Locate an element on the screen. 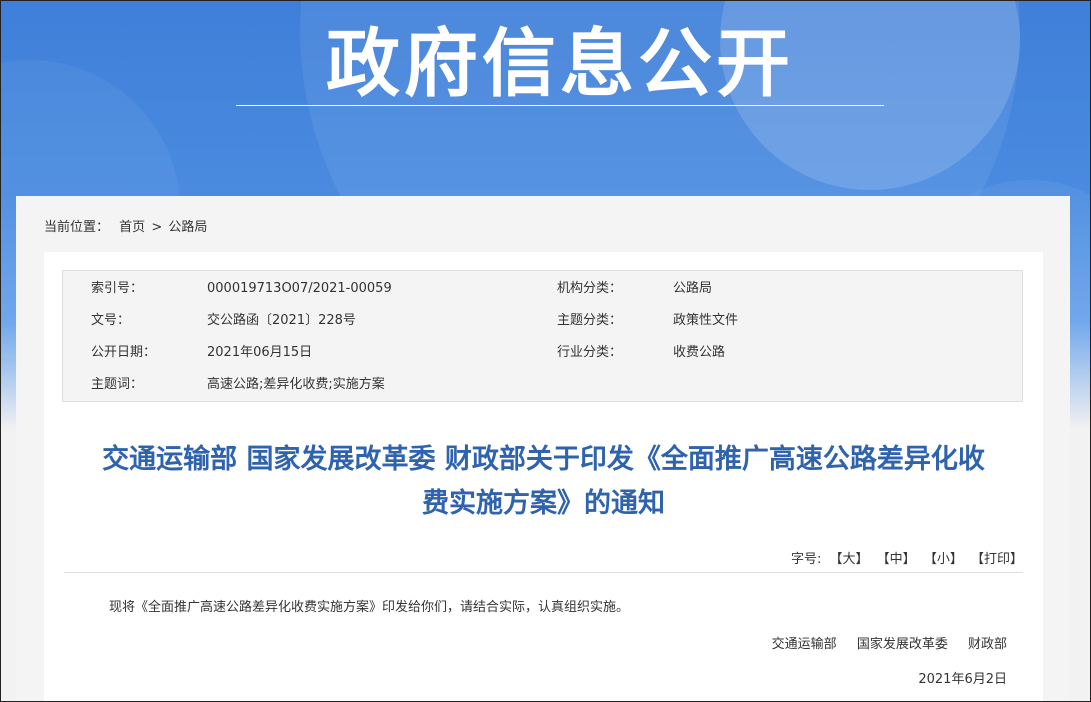 The height and width of the screenshot is (702, 1091). document-body: 现将《全面推广高速公路差异化收费实施方案》印发给你们，请结合实际，认真组织实施。 is located at coordinates (369, 607).